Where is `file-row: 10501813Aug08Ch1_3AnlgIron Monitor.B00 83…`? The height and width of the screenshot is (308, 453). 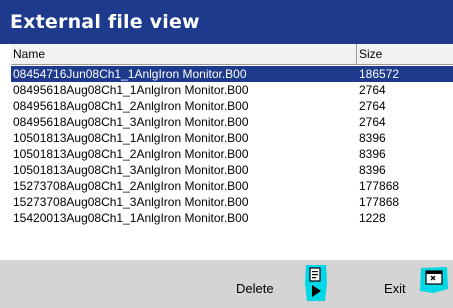 file-row: 10501813Aug08Ch1_3AnlgIron Monitor.B00 83… is located at coordinates (232, 170).